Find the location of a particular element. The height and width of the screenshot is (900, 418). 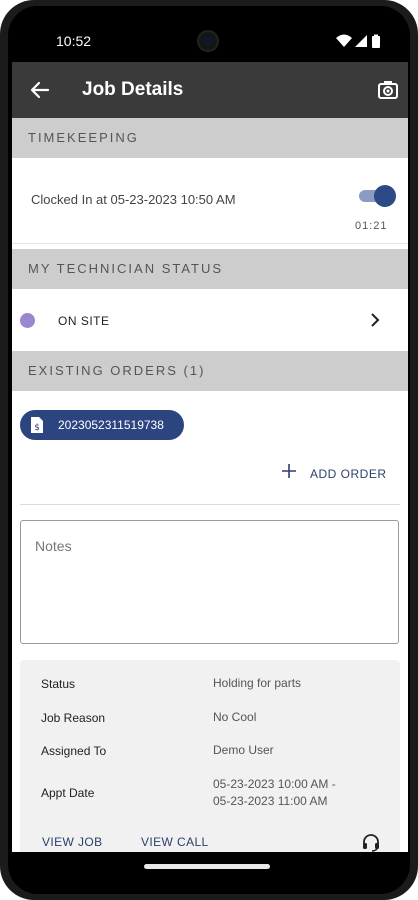

detail-value-status: Holding for parts is located at coordinates (257, 683).